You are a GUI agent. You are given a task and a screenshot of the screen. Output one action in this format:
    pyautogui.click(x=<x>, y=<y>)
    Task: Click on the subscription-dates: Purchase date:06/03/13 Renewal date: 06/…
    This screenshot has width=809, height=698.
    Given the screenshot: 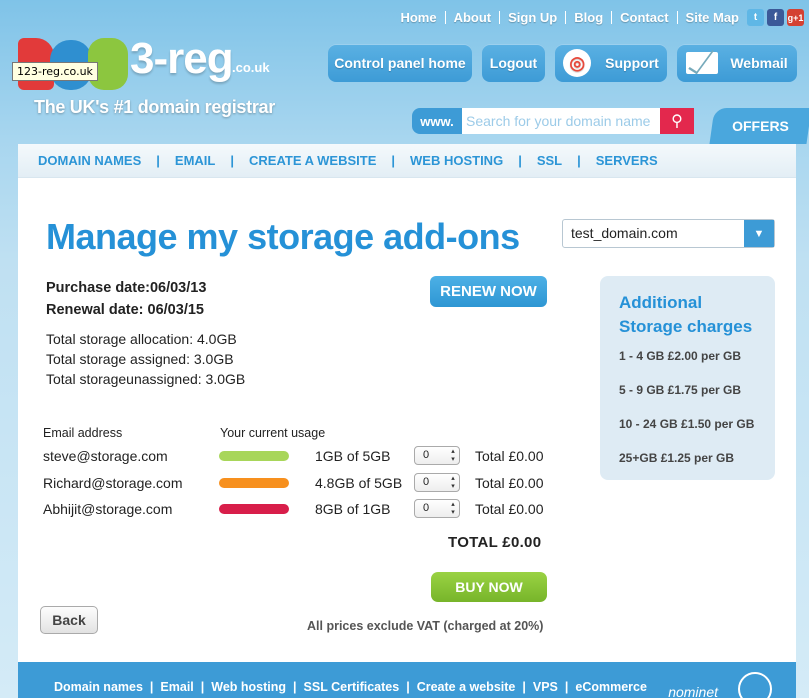 What is the action you would take?
    pyautogui.click(x=126, y=299)
    